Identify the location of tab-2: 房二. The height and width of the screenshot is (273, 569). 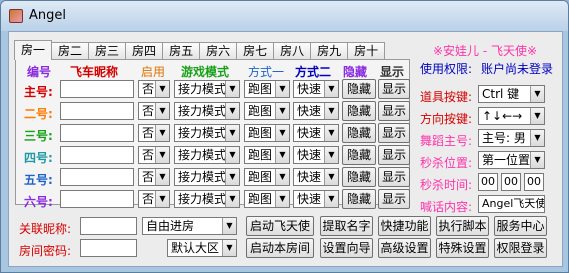
(70, 50).